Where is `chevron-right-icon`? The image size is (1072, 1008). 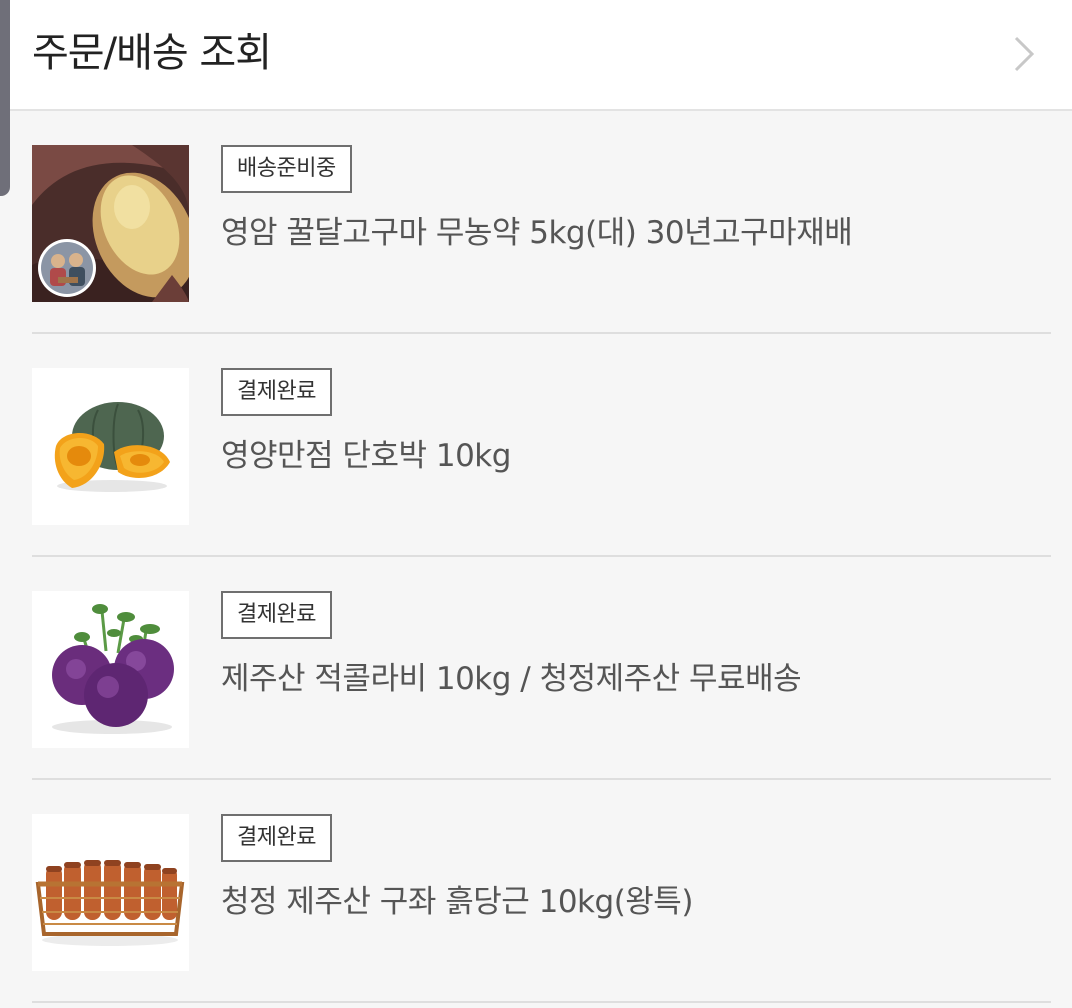
chevron-right-icon is located at coordinates (1023, 54).